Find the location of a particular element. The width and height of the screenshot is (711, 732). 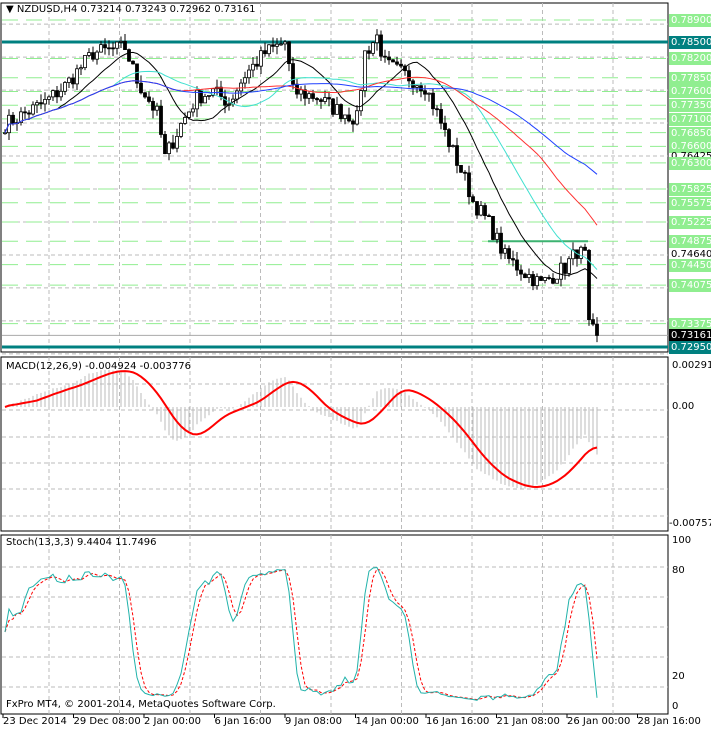

stoch-axis-100: 100 is located at coordinates (682, 540).